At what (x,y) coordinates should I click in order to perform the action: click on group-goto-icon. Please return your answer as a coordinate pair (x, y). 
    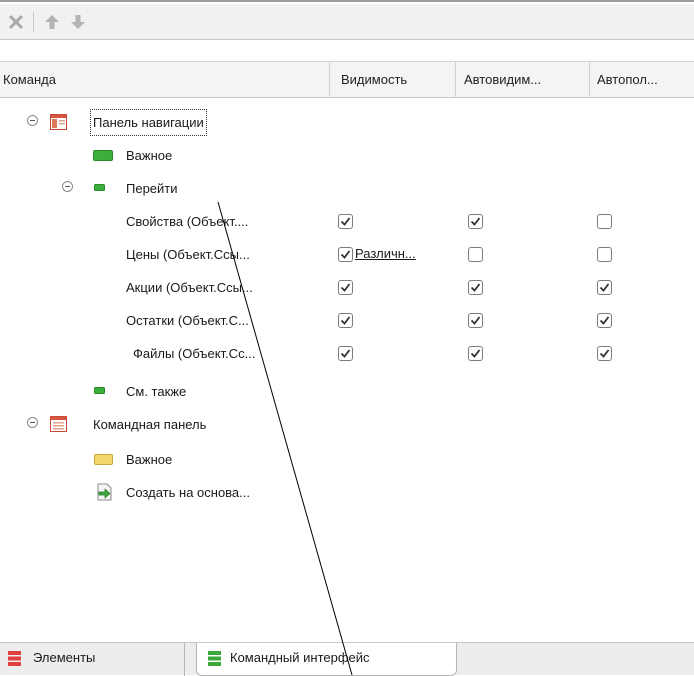
    Looking at the image, I should click on (99, 187).